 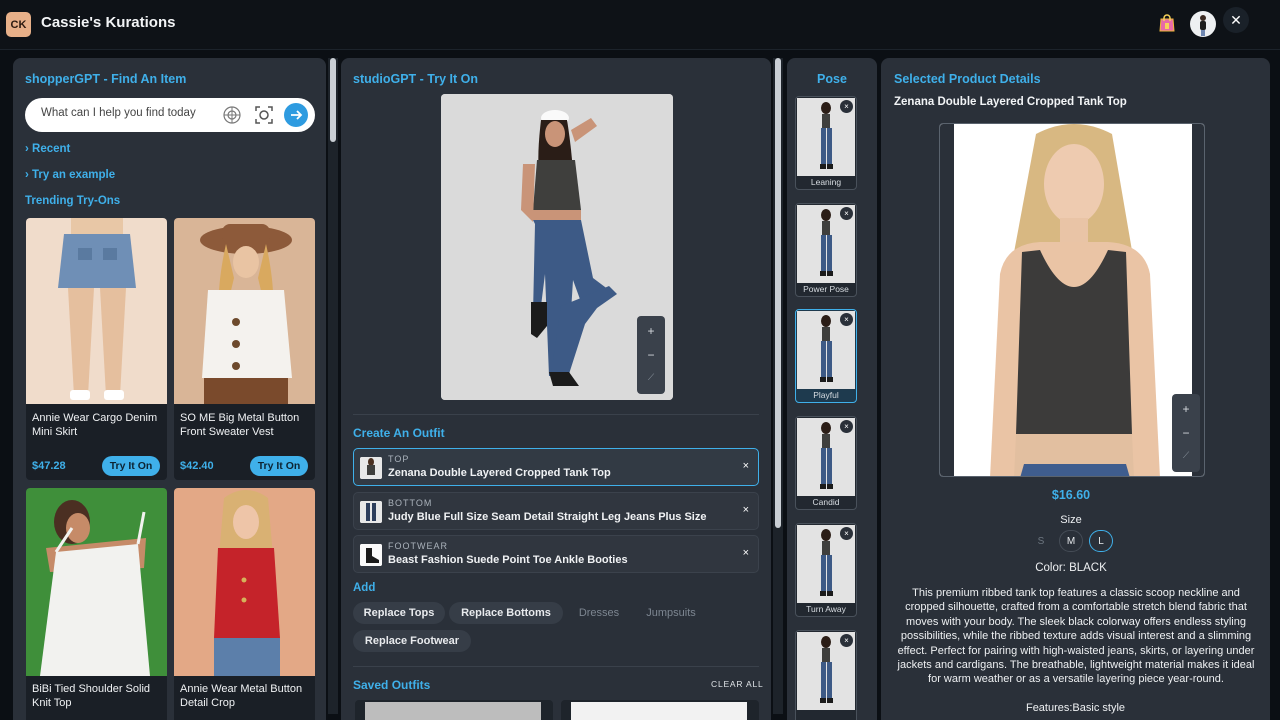 What do you see at coordinates (91, 696) in the screenshot?
I see `product-name: BiBi Tied Shoulder Solid Knit Top` at bounding box center [91, 696].